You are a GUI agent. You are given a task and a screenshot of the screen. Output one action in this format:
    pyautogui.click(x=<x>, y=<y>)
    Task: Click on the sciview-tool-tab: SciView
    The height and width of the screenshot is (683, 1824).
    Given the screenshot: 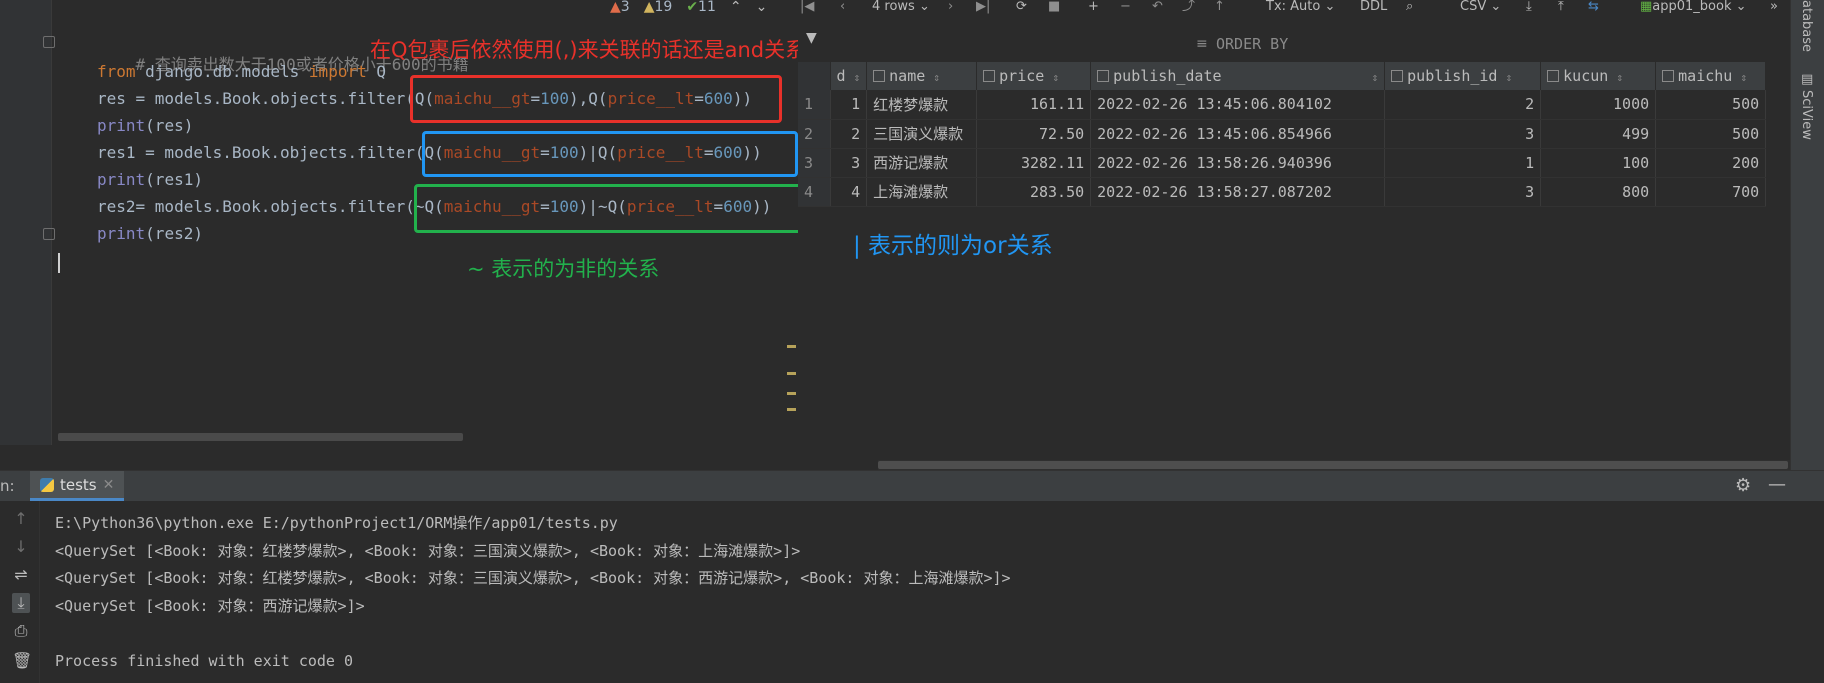 What is the action you would take?
    pyautogui.click(x=1806, y=115)
    